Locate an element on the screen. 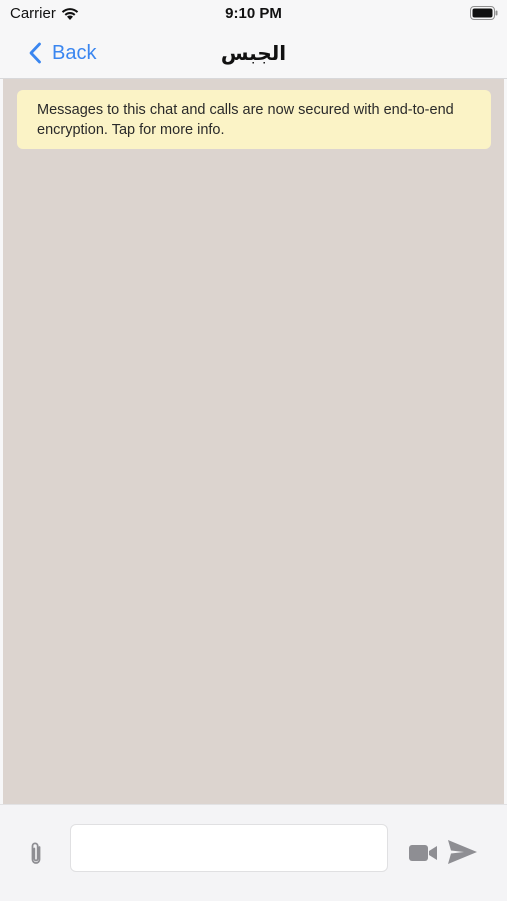 This screenshot has width=507, height=901. navigation-bar: Back الجبس is located at coordinates (253, 53).